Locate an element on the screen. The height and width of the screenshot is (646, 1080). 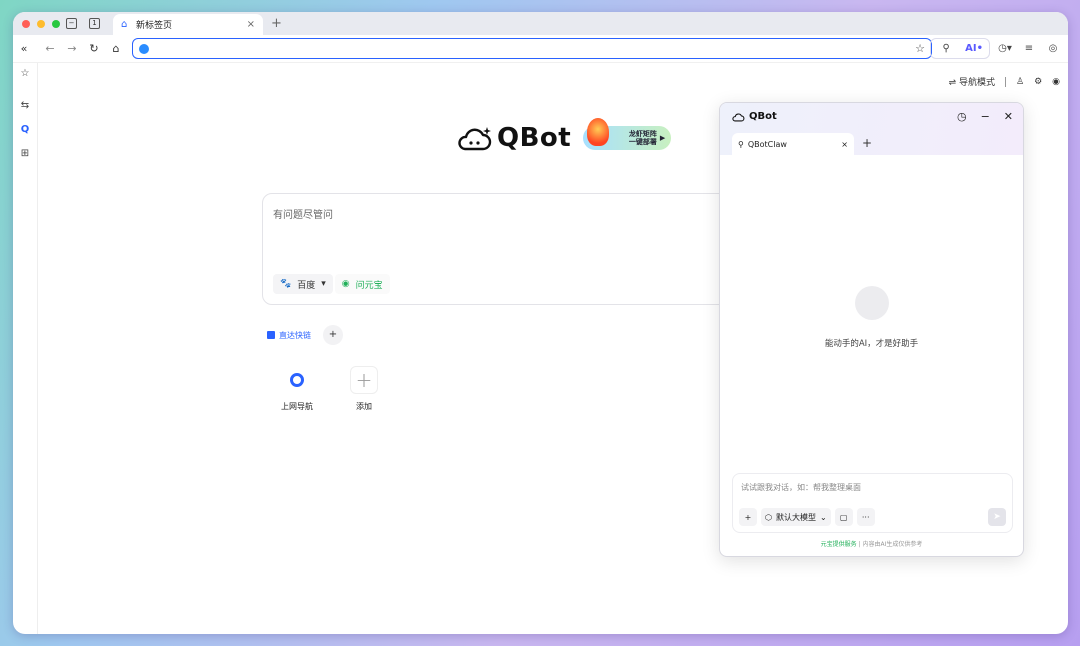
model-selector: ⬡ 默认大模型 ⌄ is located at coordinates (796, 517).